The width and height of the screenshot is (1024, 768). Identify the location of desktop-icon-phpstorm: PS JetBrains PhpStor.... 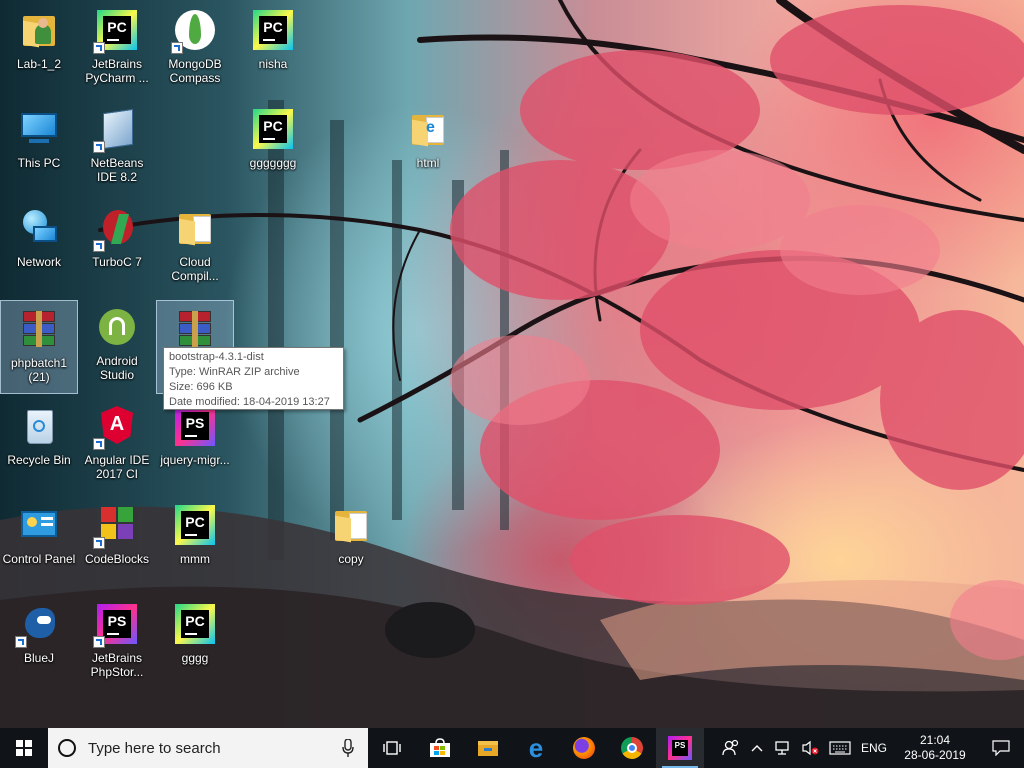
(117, 642).